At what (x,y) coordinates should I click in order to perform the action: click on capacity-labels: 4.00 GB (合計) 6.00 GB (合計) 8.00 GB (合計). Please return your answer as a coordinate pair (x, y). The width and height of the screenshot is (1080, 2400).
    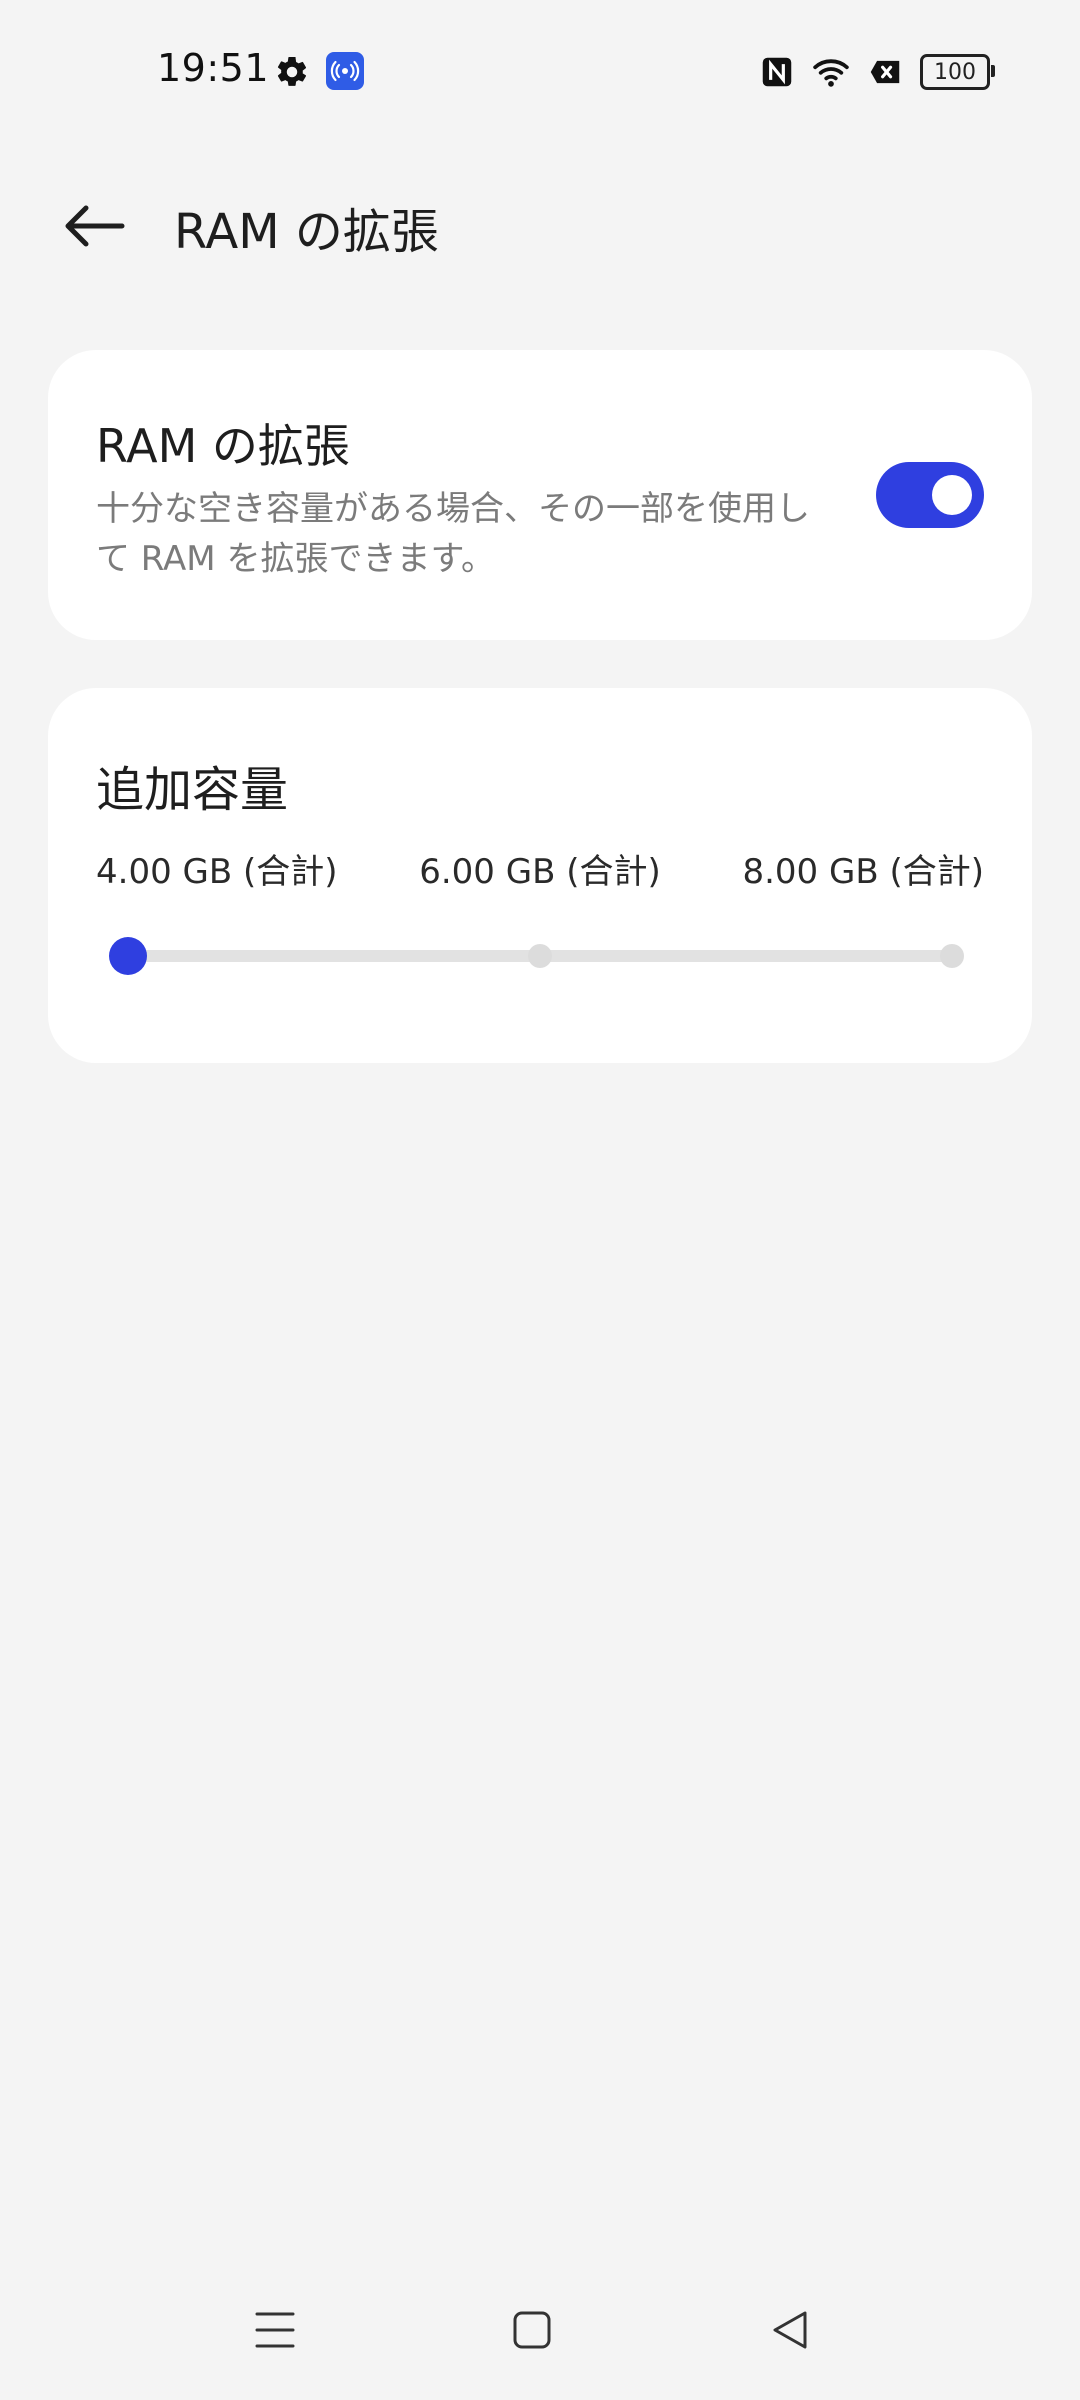
    Looking at the image, I should click on (540, 868).